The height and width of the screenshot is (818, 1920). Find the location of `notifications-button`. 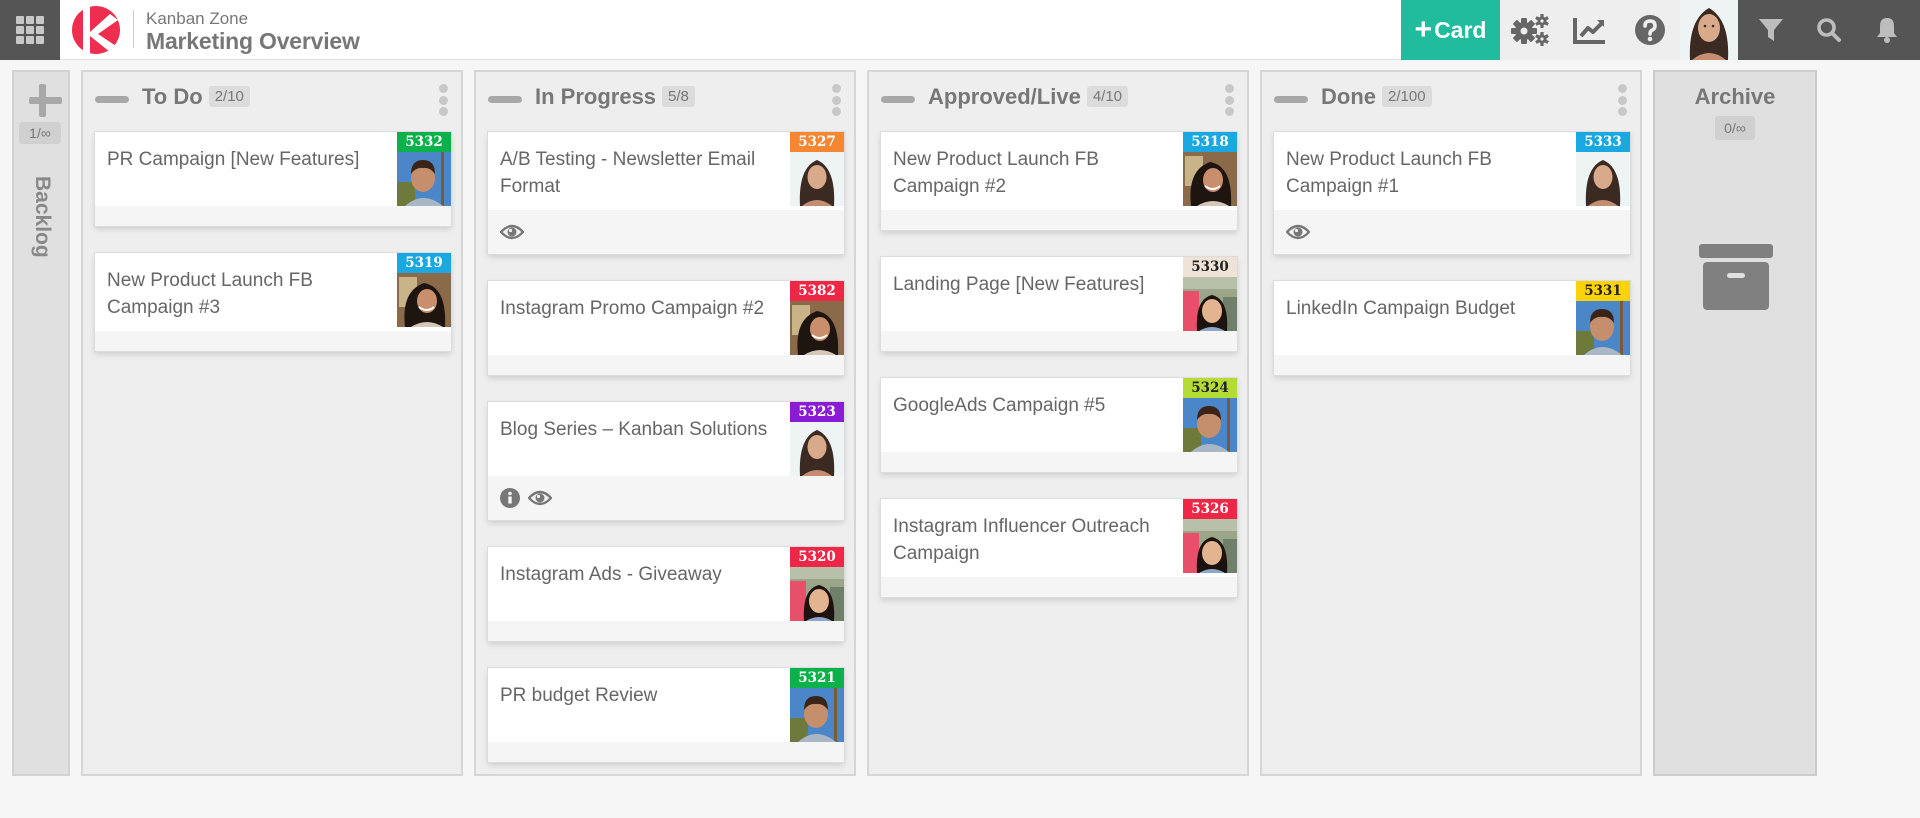

notifications-button is located at coordinates (1887, 30).